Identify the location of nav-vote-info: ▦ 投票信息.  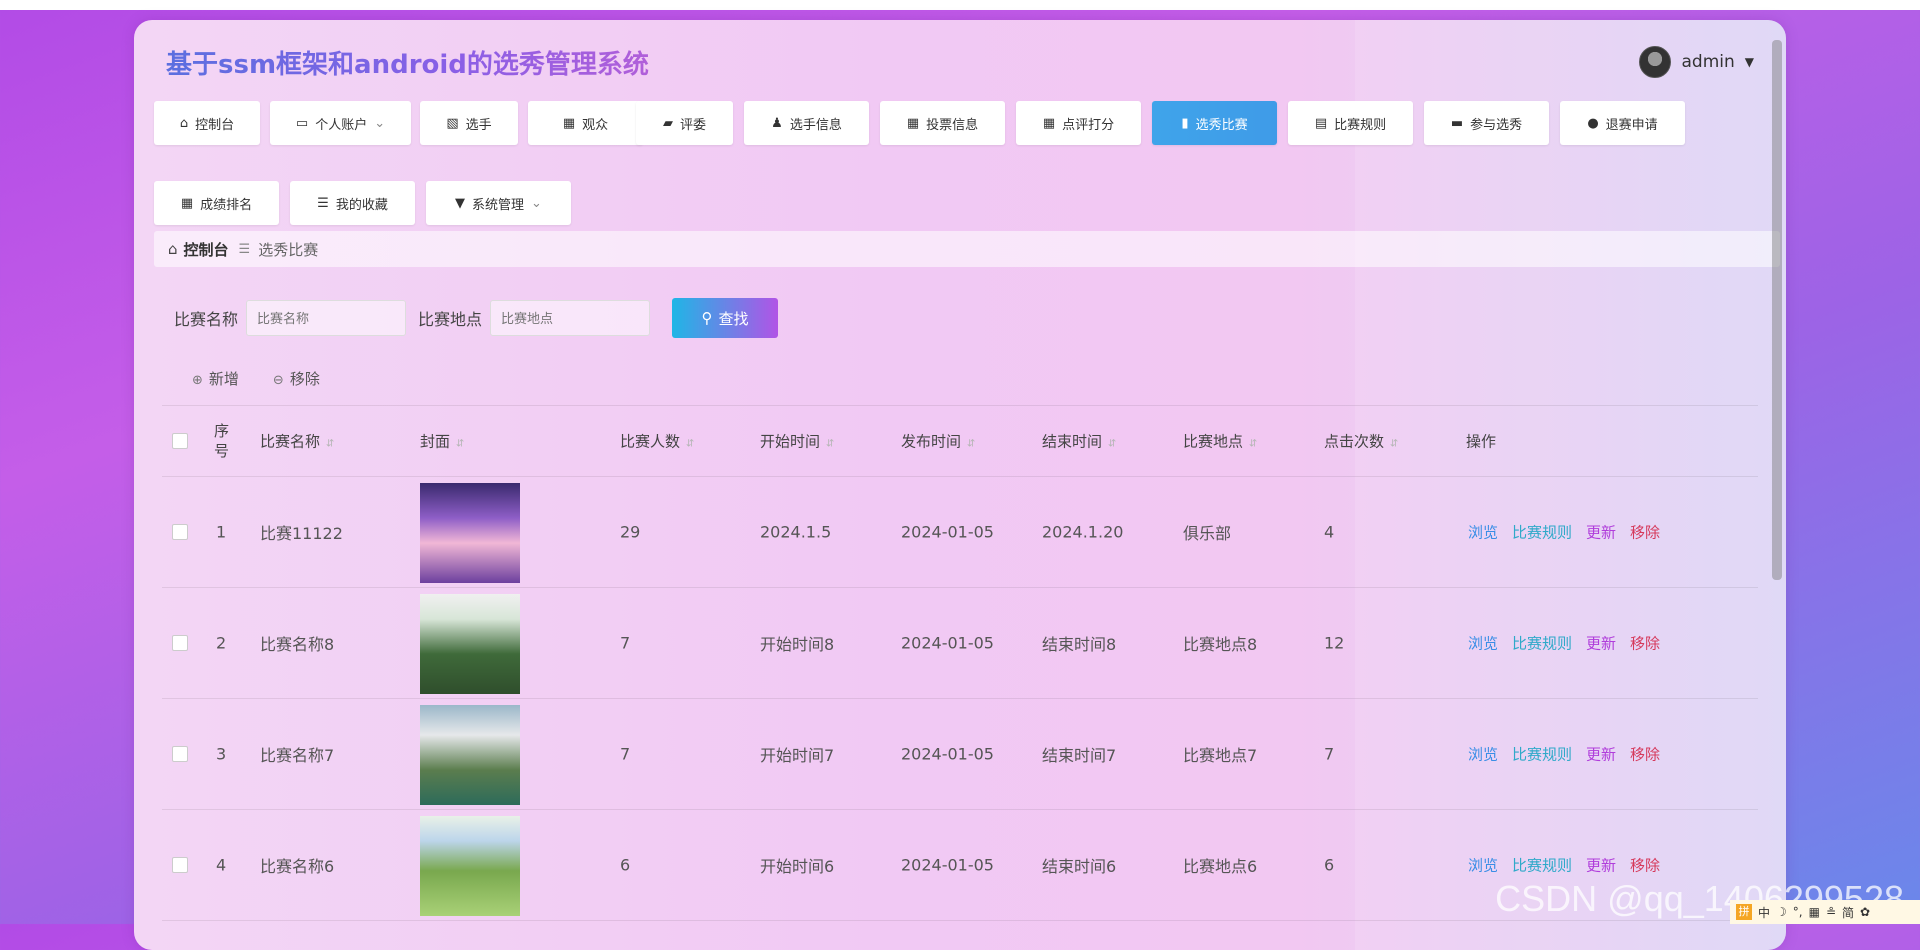
(942, 123).